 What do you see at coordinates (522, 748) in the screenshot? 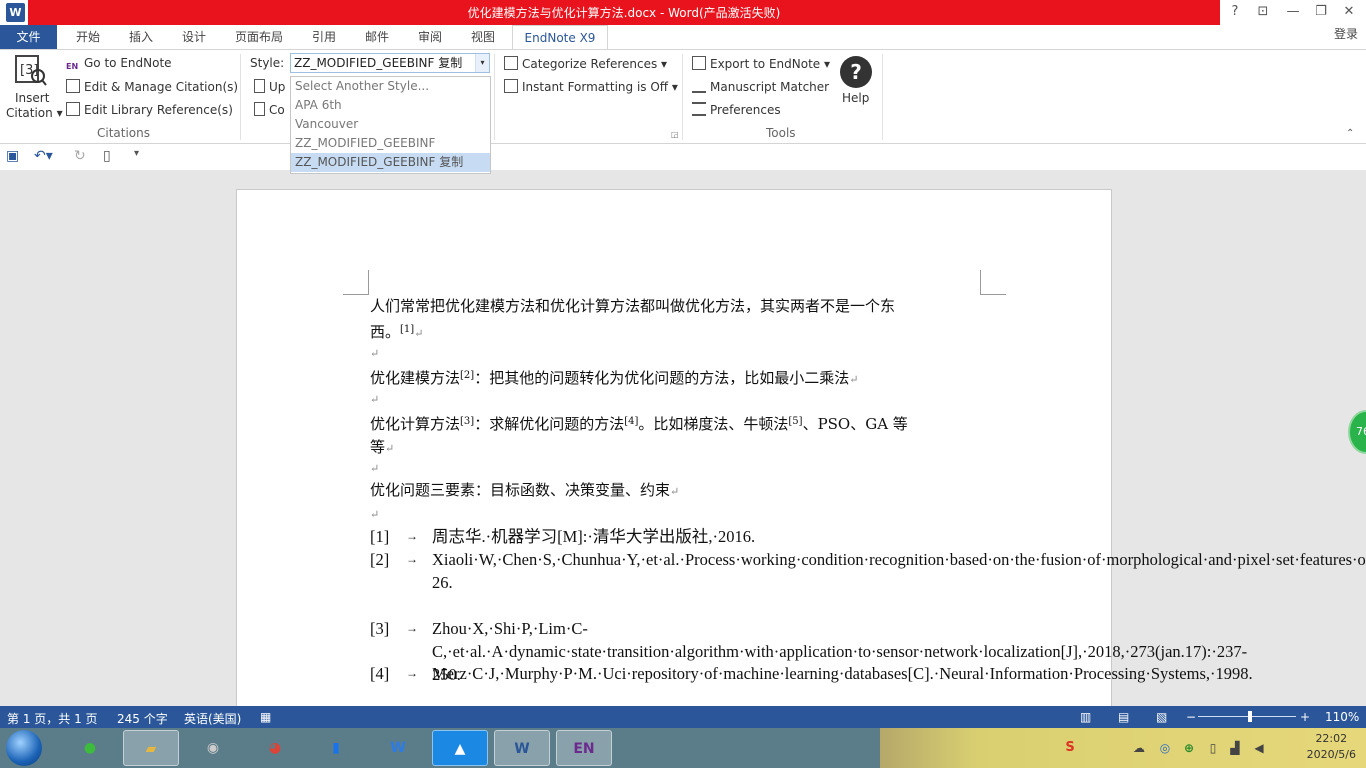
I see `word-taskbar-icon: W` at bounding box center [522, 748].